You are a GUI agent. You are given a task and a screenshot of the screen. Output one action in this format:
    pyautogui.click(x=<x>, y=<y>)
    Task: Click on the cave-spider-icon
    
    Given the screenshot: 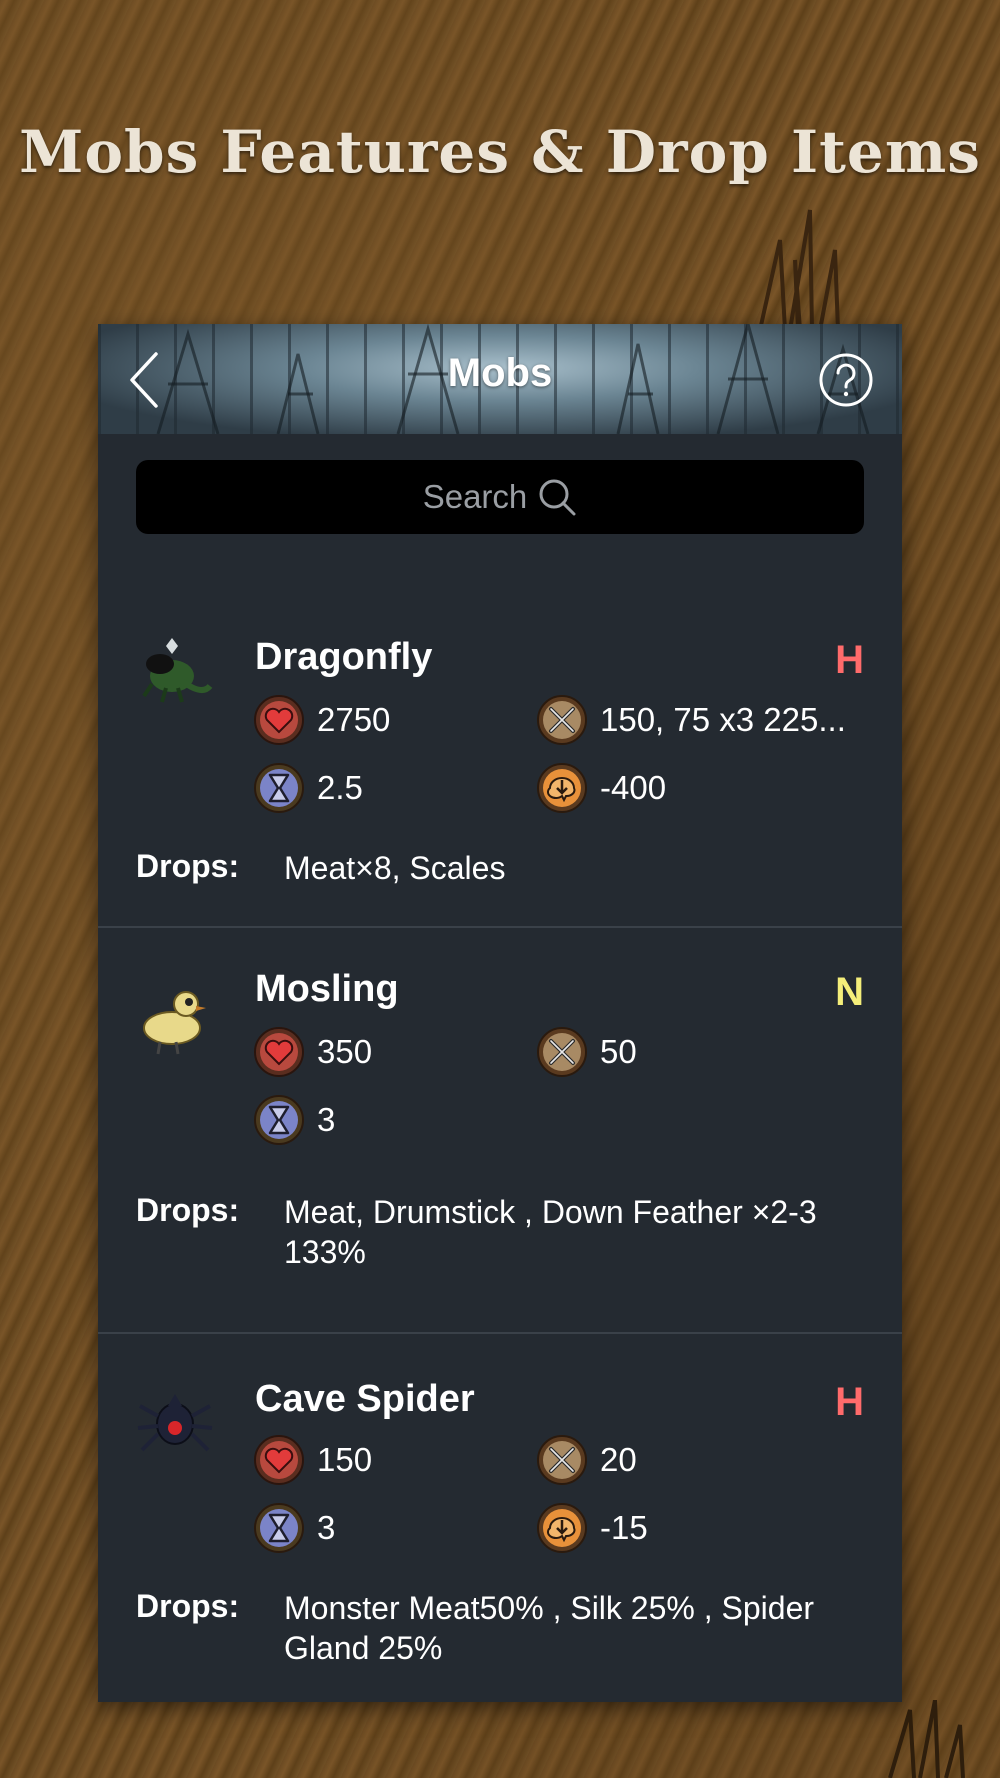 What is the action you would take?
    pyautogui.click(x=175, y=1423)
    